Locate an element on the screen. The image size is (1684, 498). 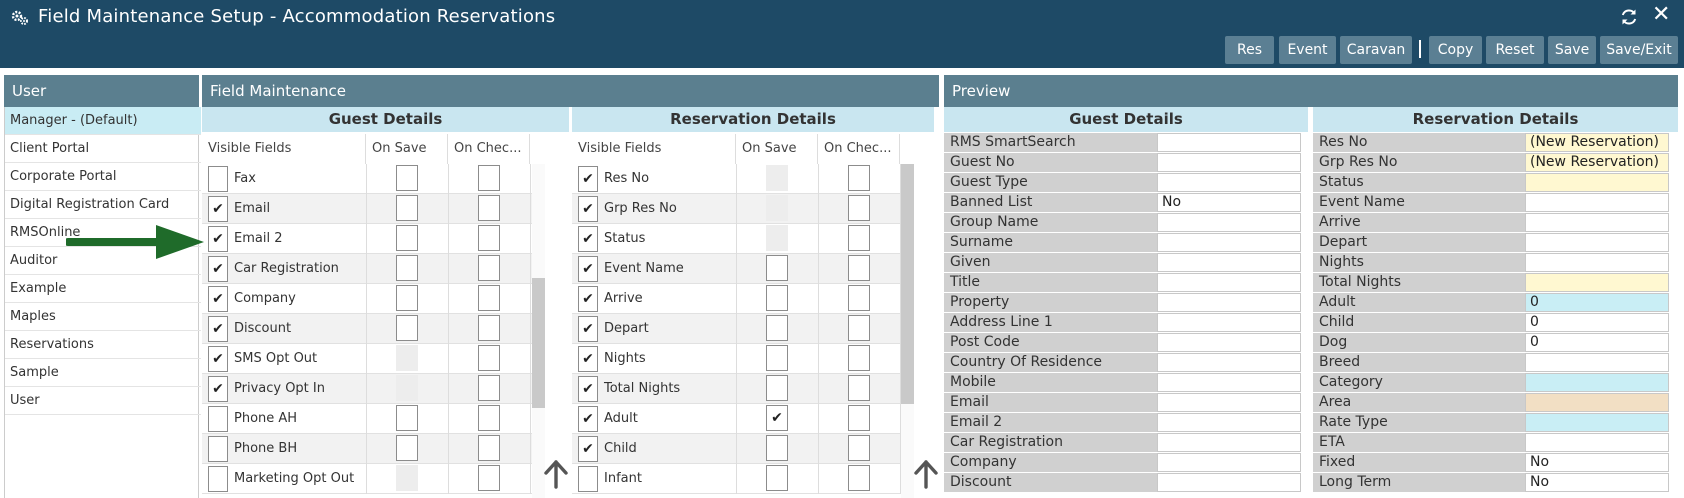
on-save-checkbox: ✔ is located at coordinates (777, 418).